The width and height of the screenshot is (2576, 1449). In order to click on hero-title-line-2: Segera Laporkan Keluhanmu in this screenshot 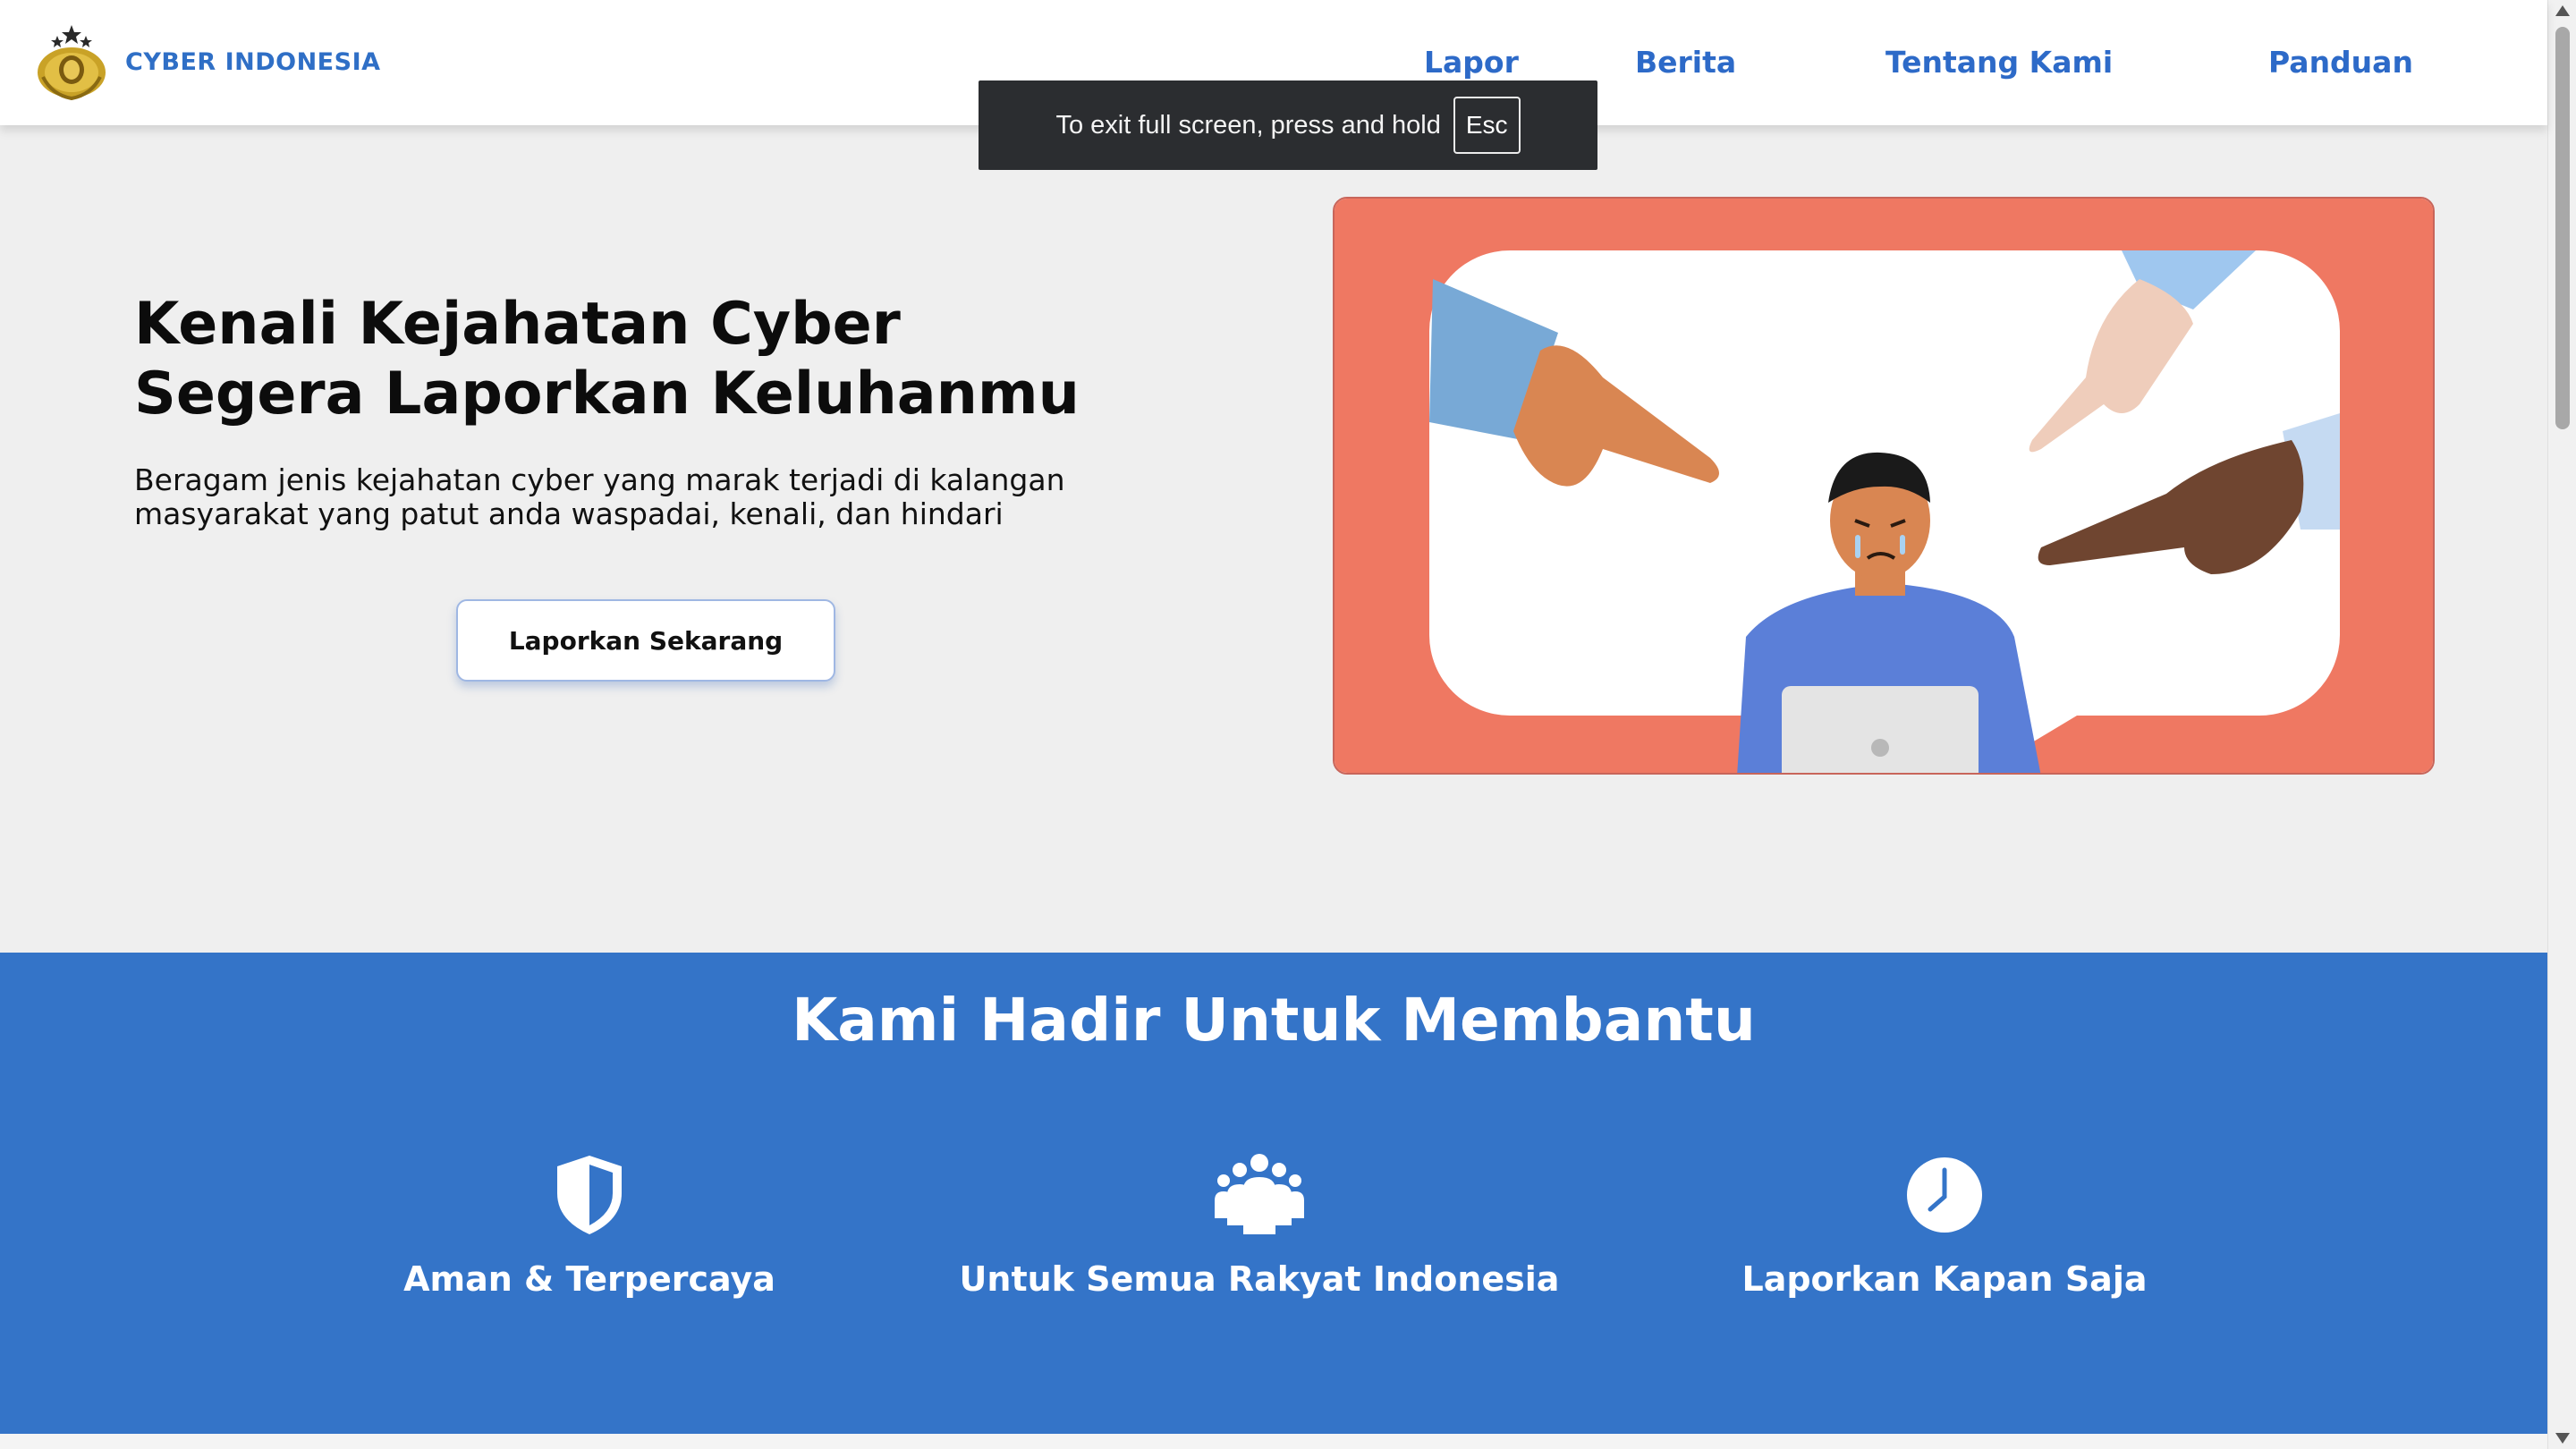, I will do `click(607, 394)`.